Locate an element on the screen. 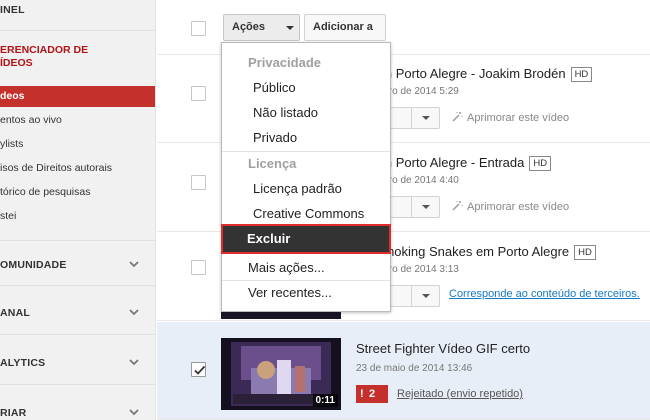  sidebar-section-create: RIAR is located at coordinates (77, 413).